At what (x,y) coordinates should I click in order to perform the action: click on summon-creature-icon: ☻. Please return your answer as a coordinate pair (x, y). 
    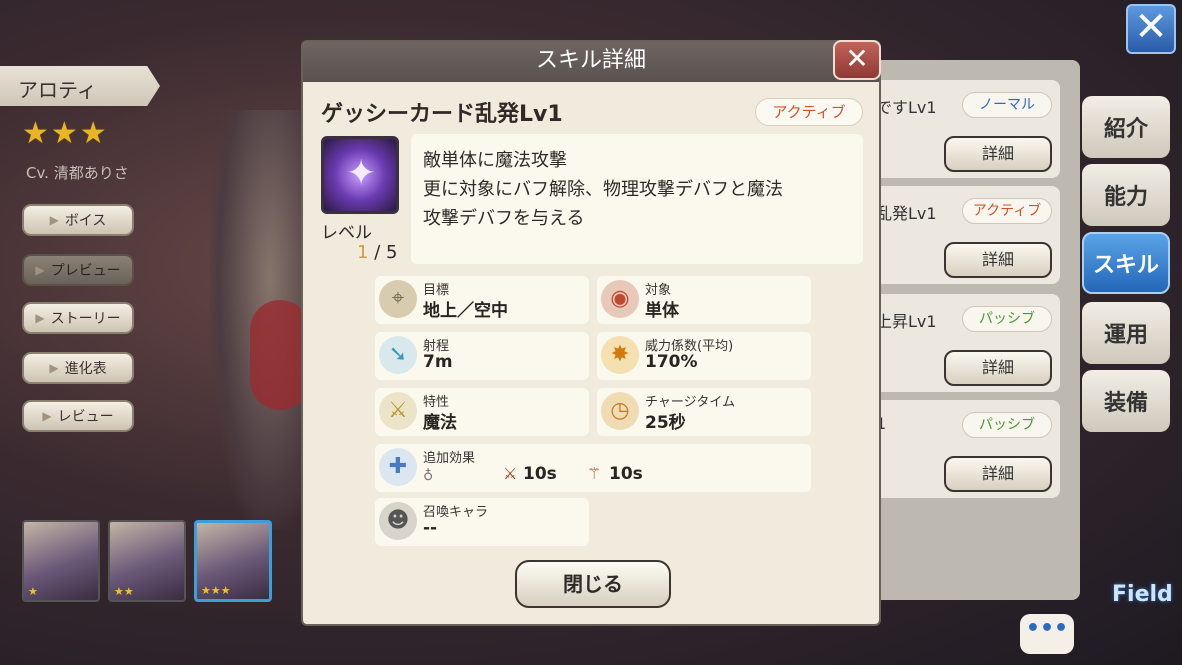
    Looking at the image, I should click on (398, 521).